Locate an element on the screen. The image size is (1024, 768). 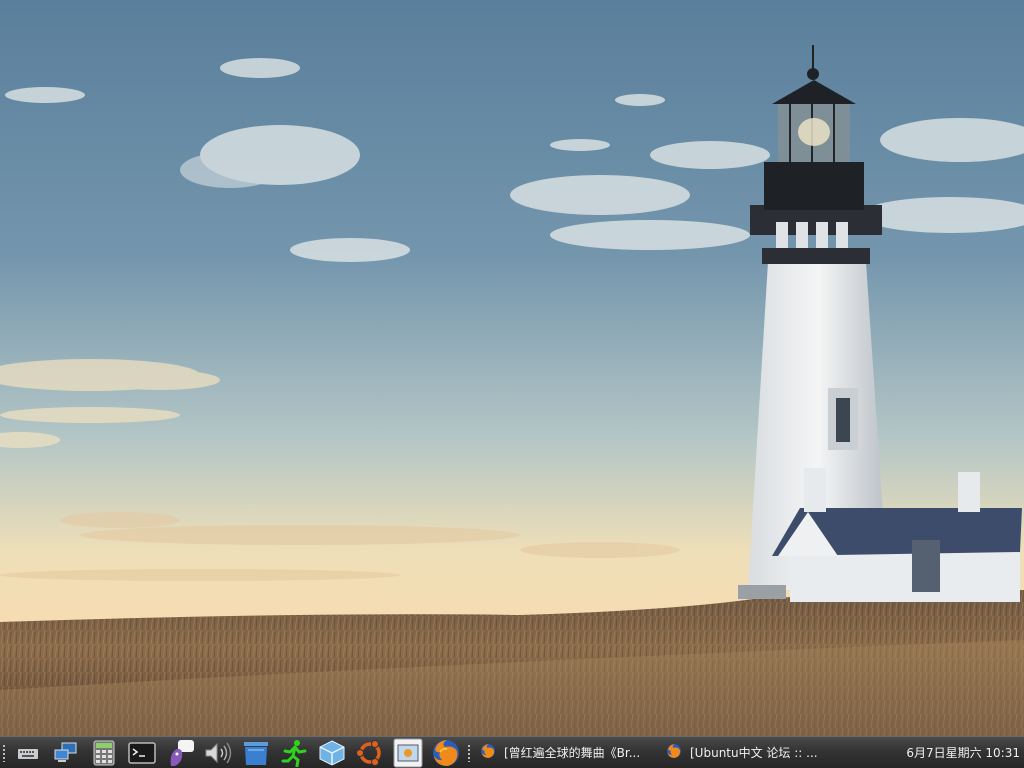
terminal-icon is located at coordinates (142, 753).